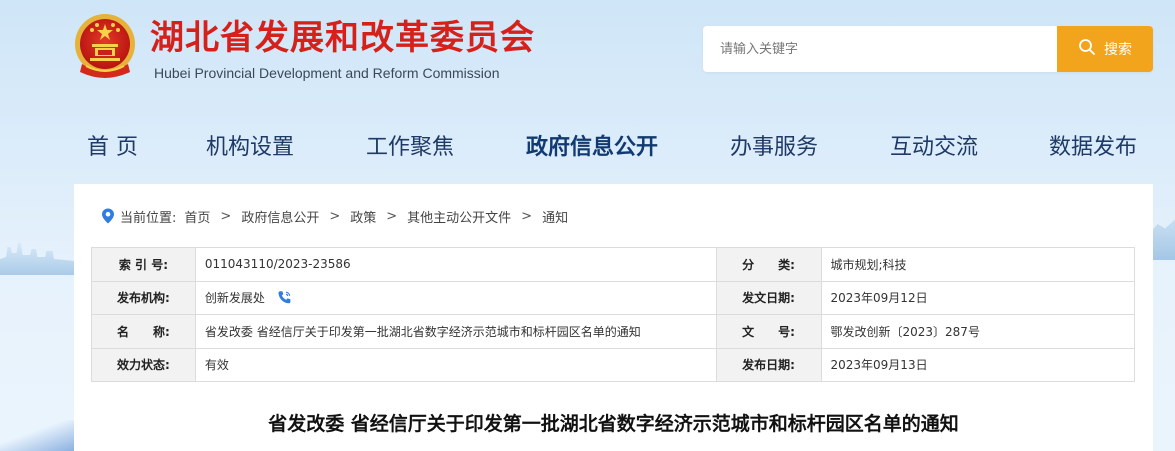 The width and height of the screenshot is (1175, 451). I want to click on issuing-agency-label: 发布机构:, so click(143, 297).